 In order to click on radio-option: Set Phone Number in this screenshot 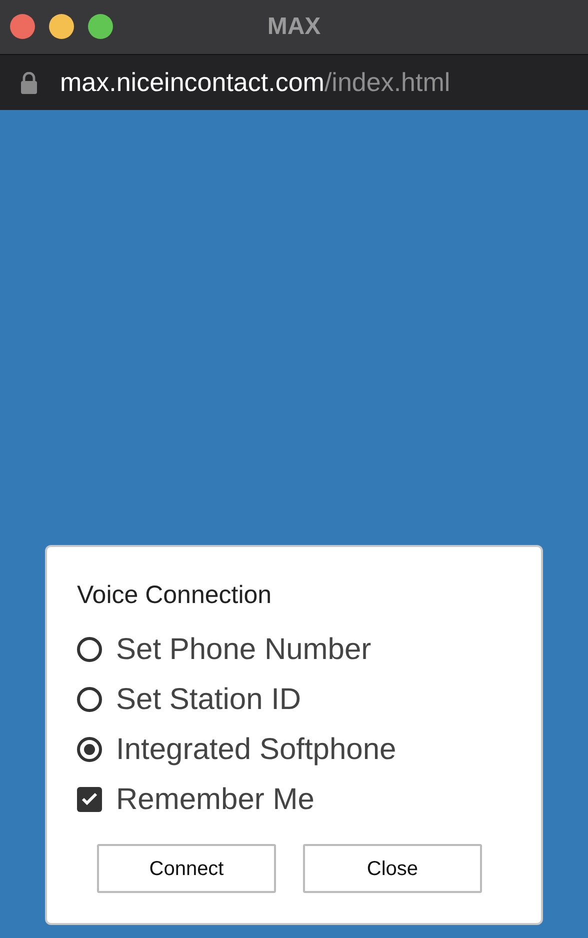, I will do `click(294, 649)`.